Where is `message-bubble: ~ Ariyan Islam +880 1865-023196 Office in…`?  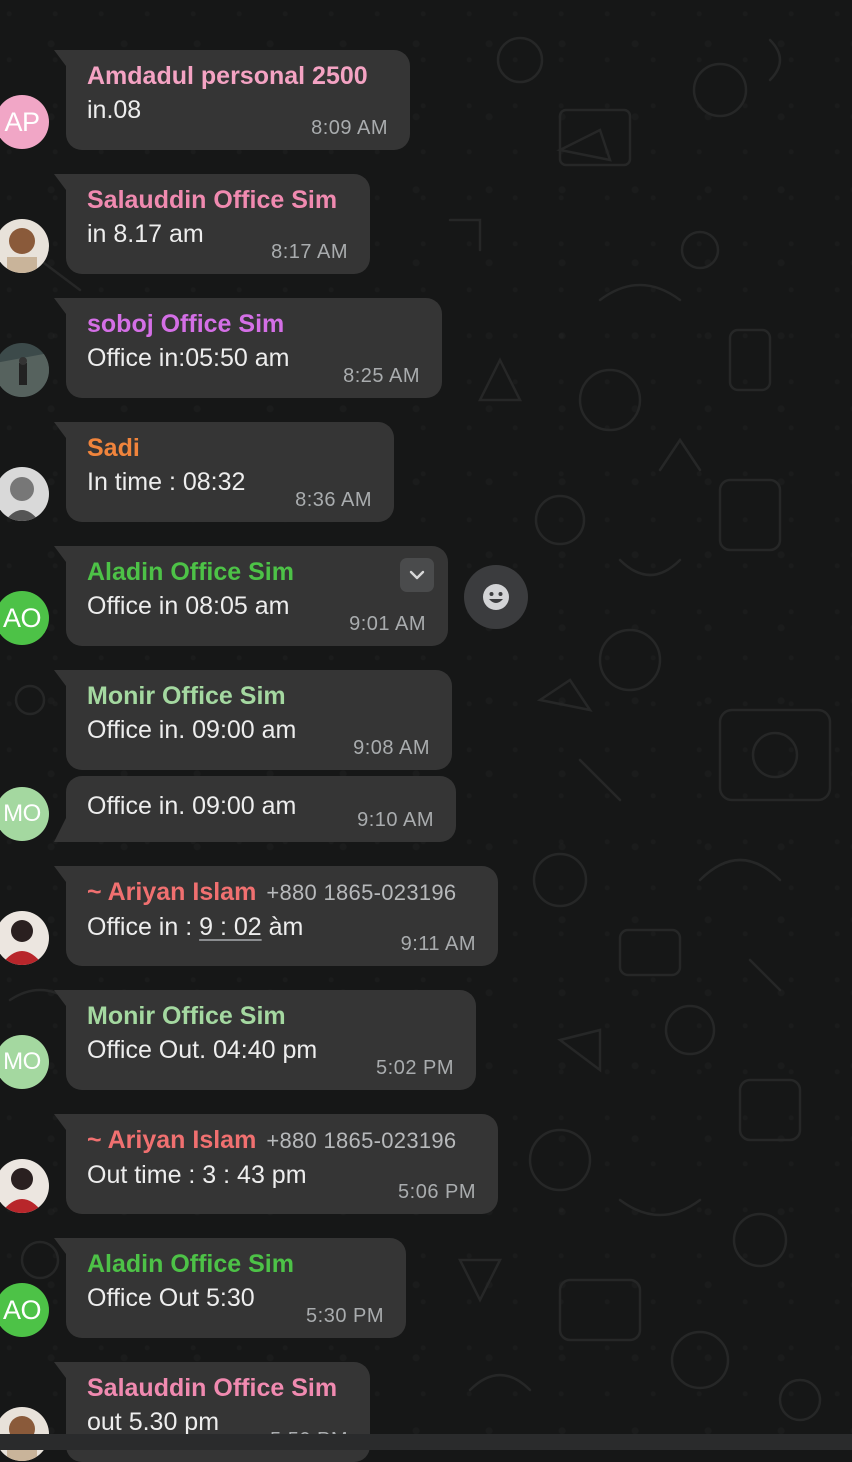
message-bubble: ~ Ariyan Islam +880 1865-023196 Office in… is located at coordinates (276, 916).